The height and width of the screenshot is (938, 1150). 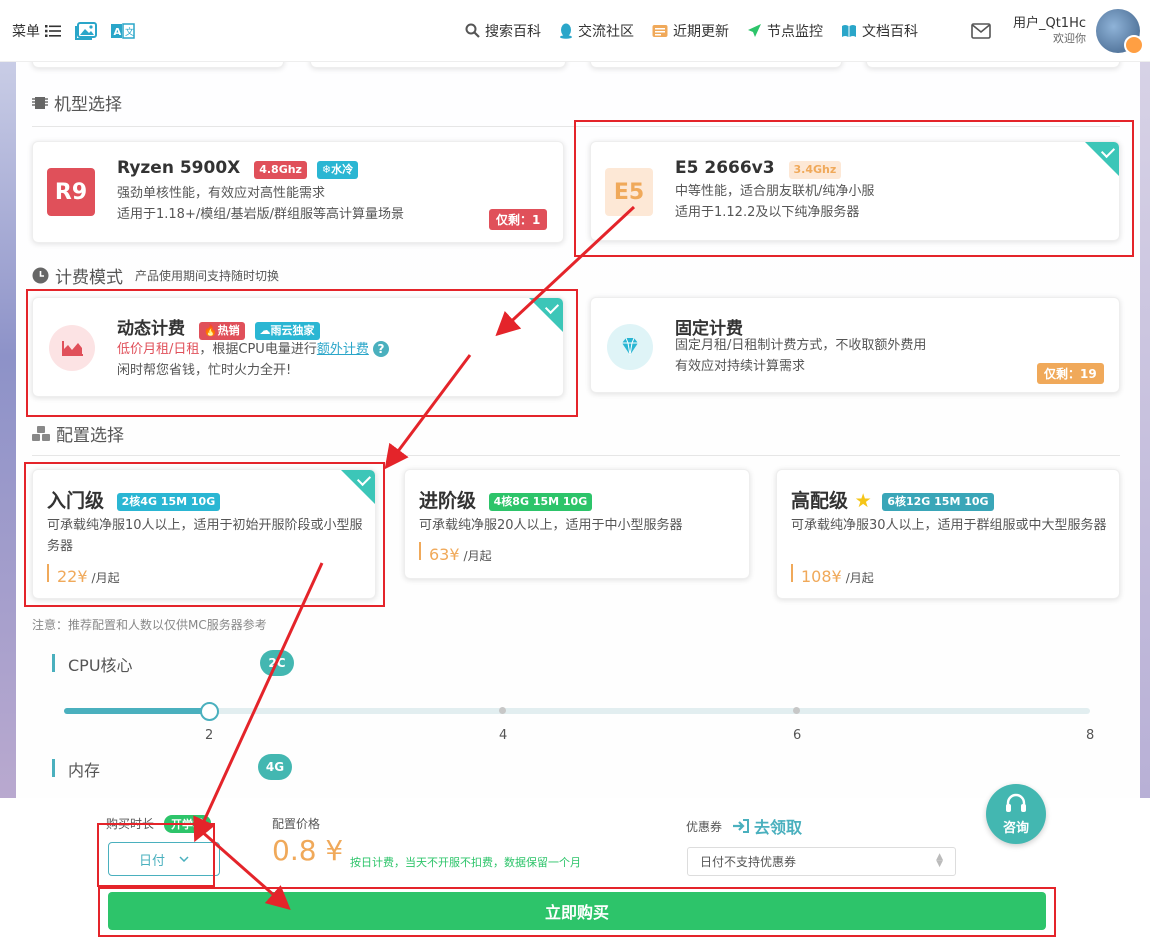 What do you see at coordinates (168, 501) in the screenshot?
I see `spec-badge: 2核4G 15M 10G` at bounding box center [168, 501].